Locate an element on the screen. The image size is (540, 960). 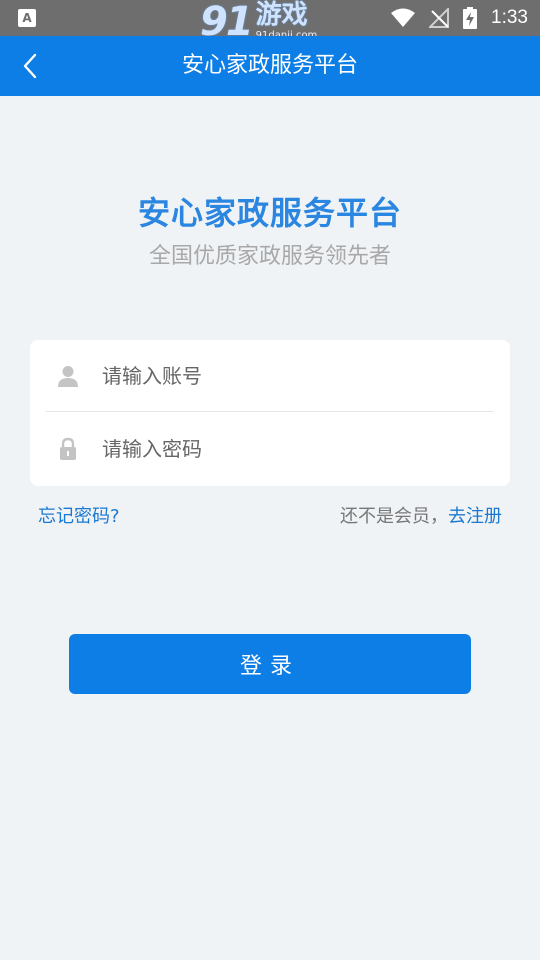
page-title: 安心家政服务平台 is located at coordinates (269, 65).